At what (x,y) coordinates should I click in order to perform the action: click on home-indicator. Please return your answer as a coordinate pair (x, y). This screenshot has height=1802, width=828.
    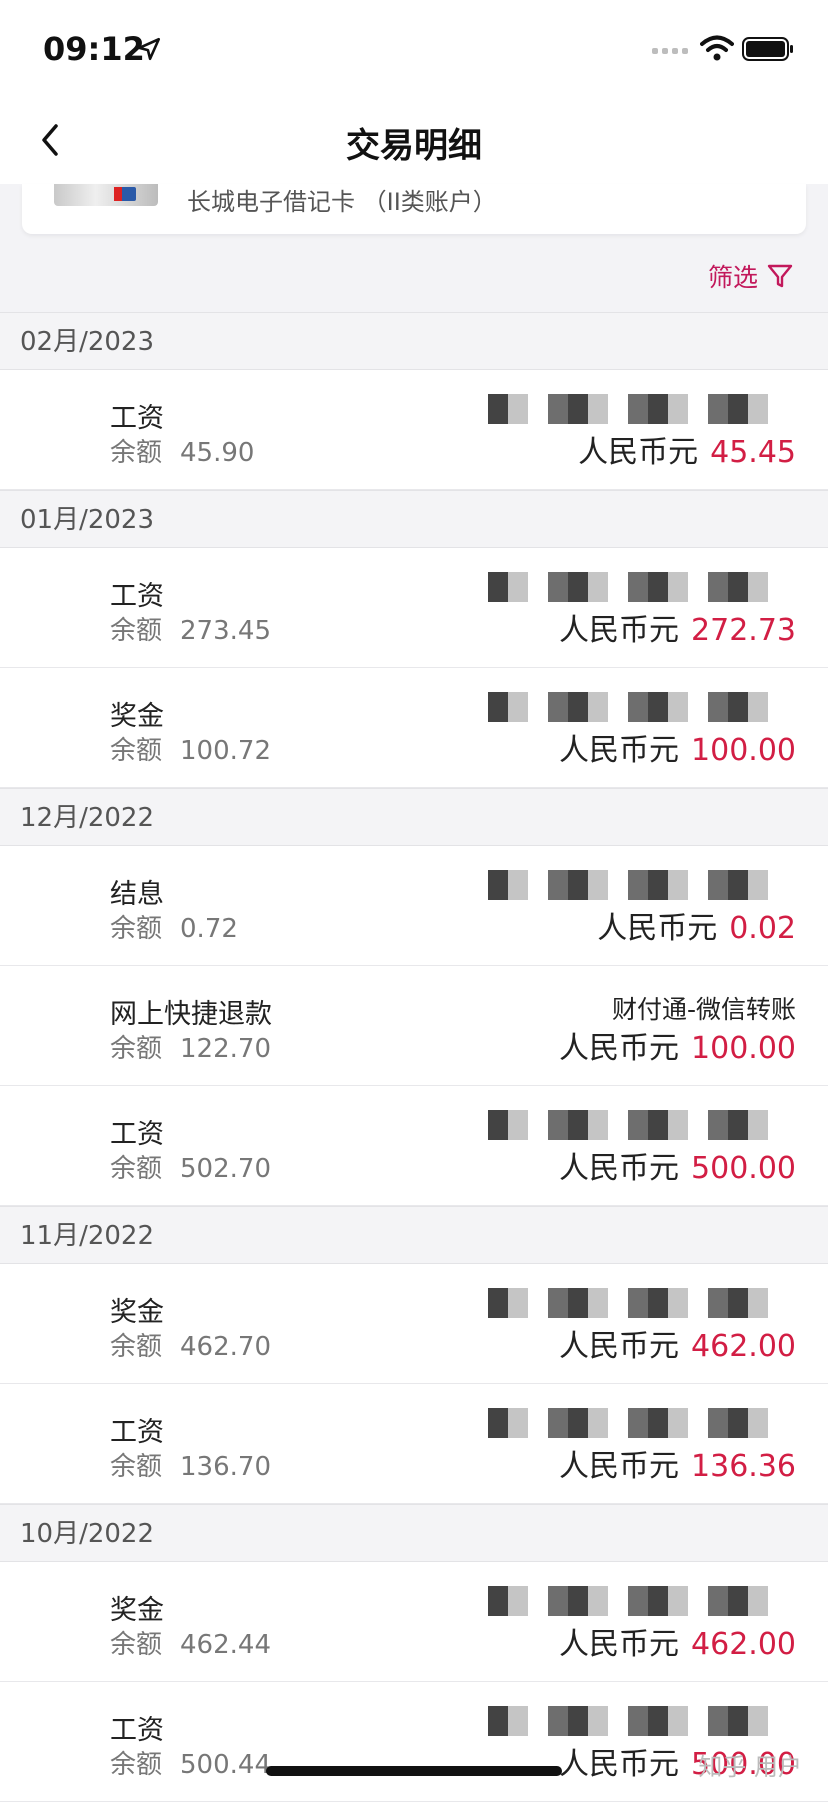
    Looking at the image, I should click on (414, 1771).